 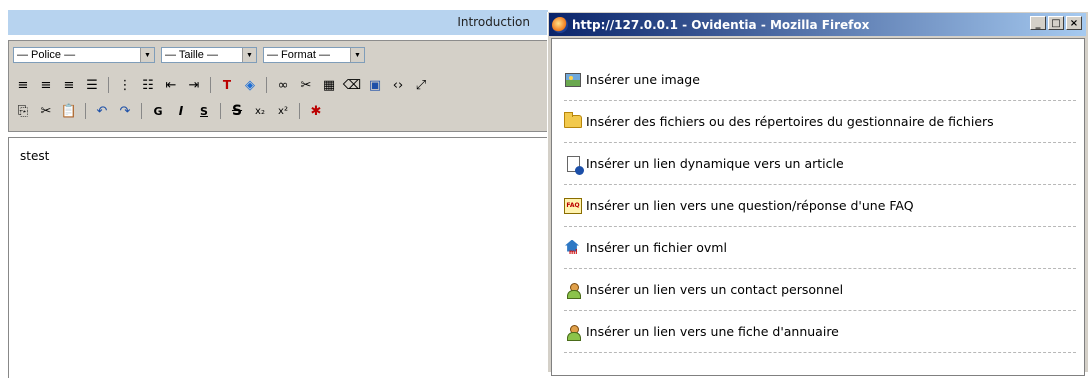 What do you see at coordinates (181, 111) in the screenshot?
I see `italic-button: I` at bounding box center [181, 111].